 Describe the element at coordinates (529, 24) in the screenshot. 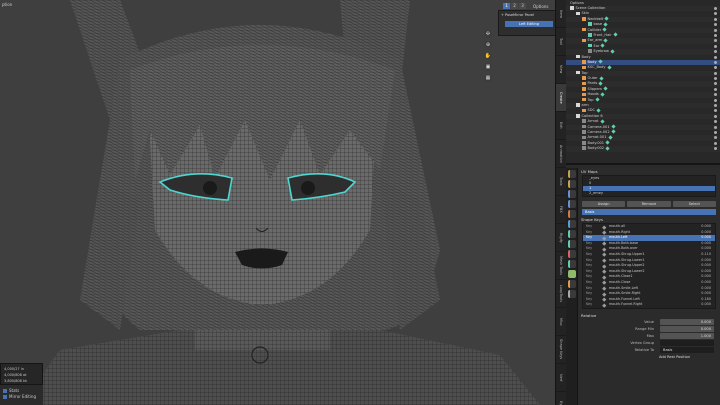

I see `left-editing-button: Left Editing` at that location.